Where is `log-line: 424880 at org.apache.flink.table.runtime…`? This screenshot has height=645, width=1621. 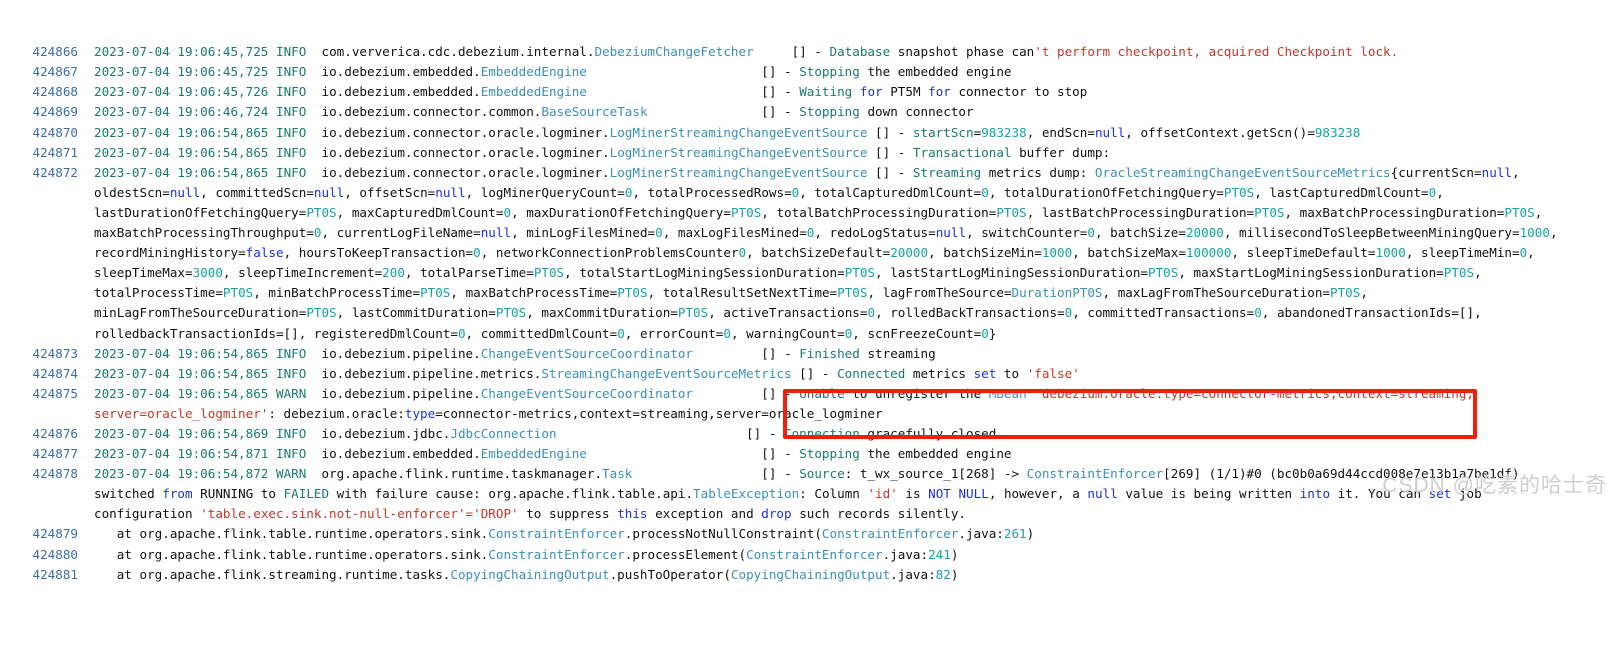 log-line: 424880 at org.apache.flink.table.runtime… is located at coordinates (810, 555).